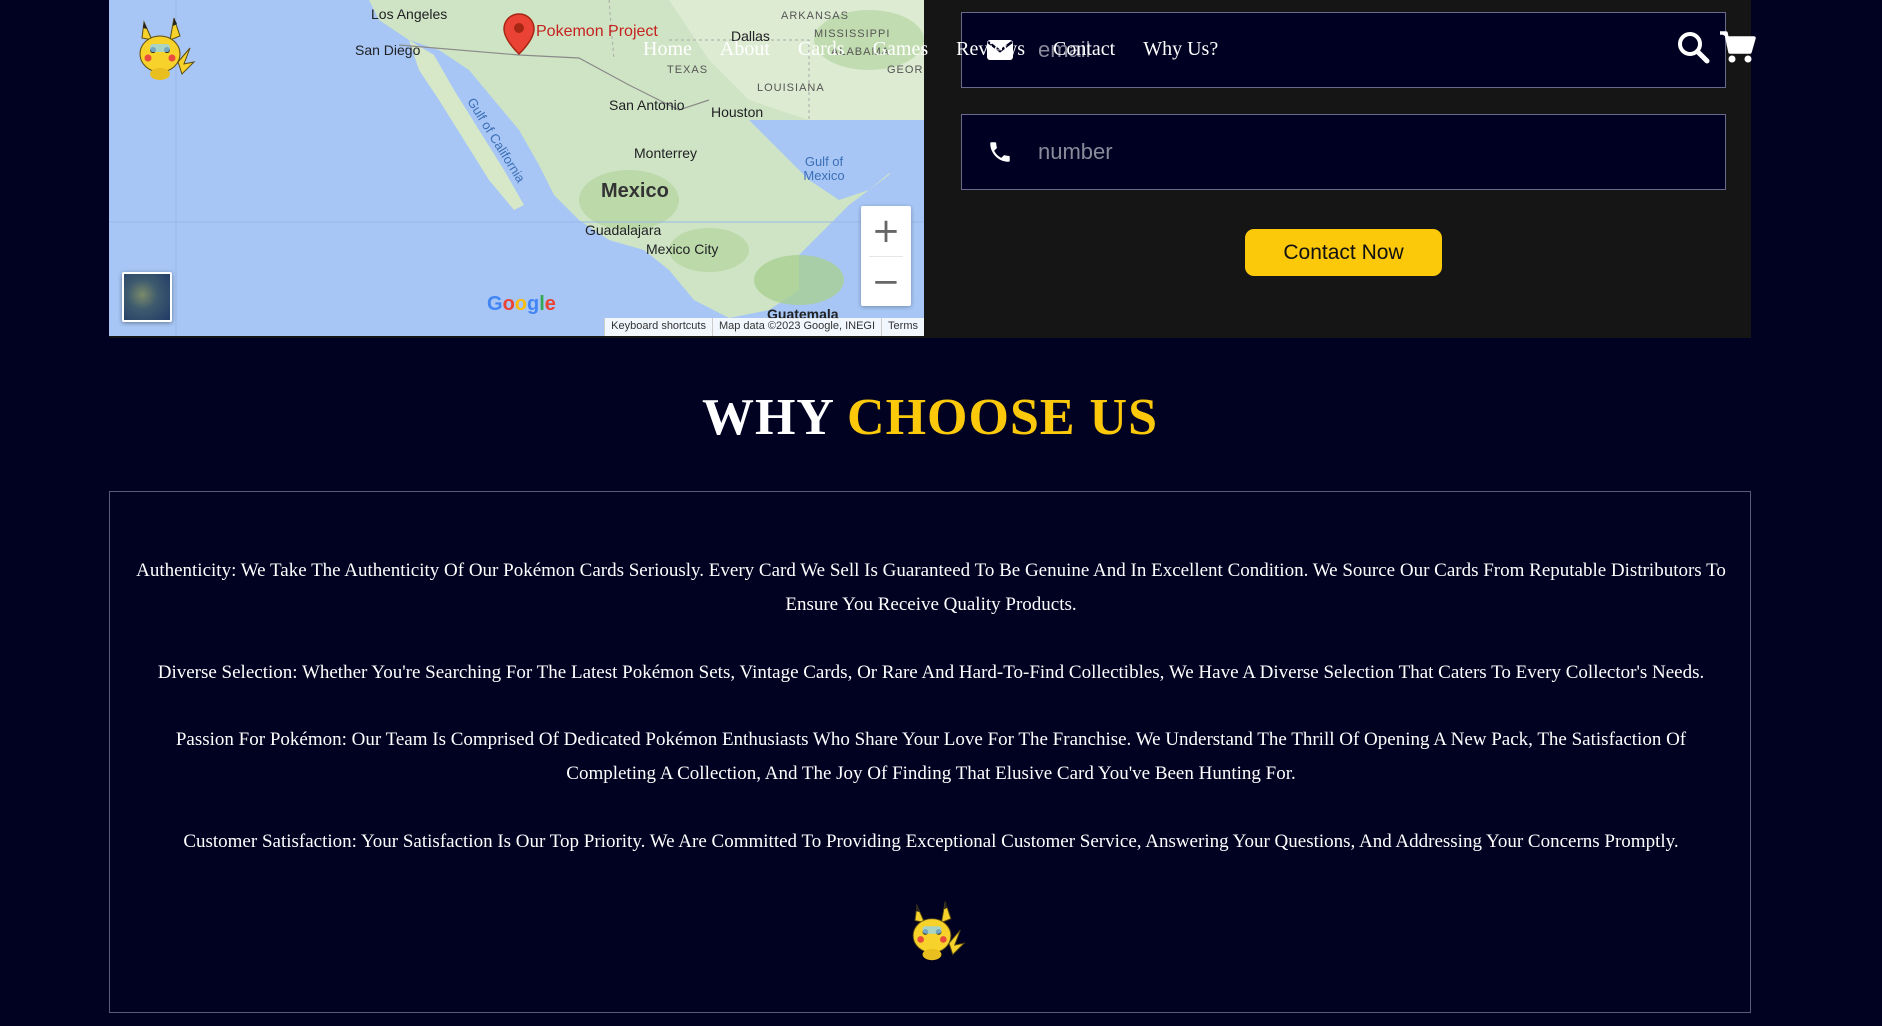  Describe the element at coordinates (886, 231) in the screenshot. I see `zoom-in-button: +` at that location.